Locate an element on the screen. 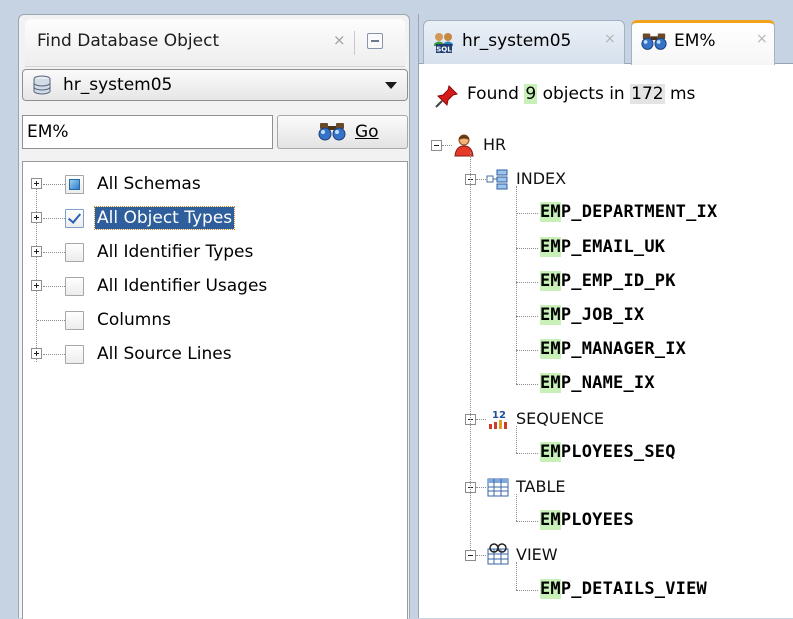 The height and width of the screenshot is (619, 793). filter-label: All Identifier Types is located at coordinates (175, 252).